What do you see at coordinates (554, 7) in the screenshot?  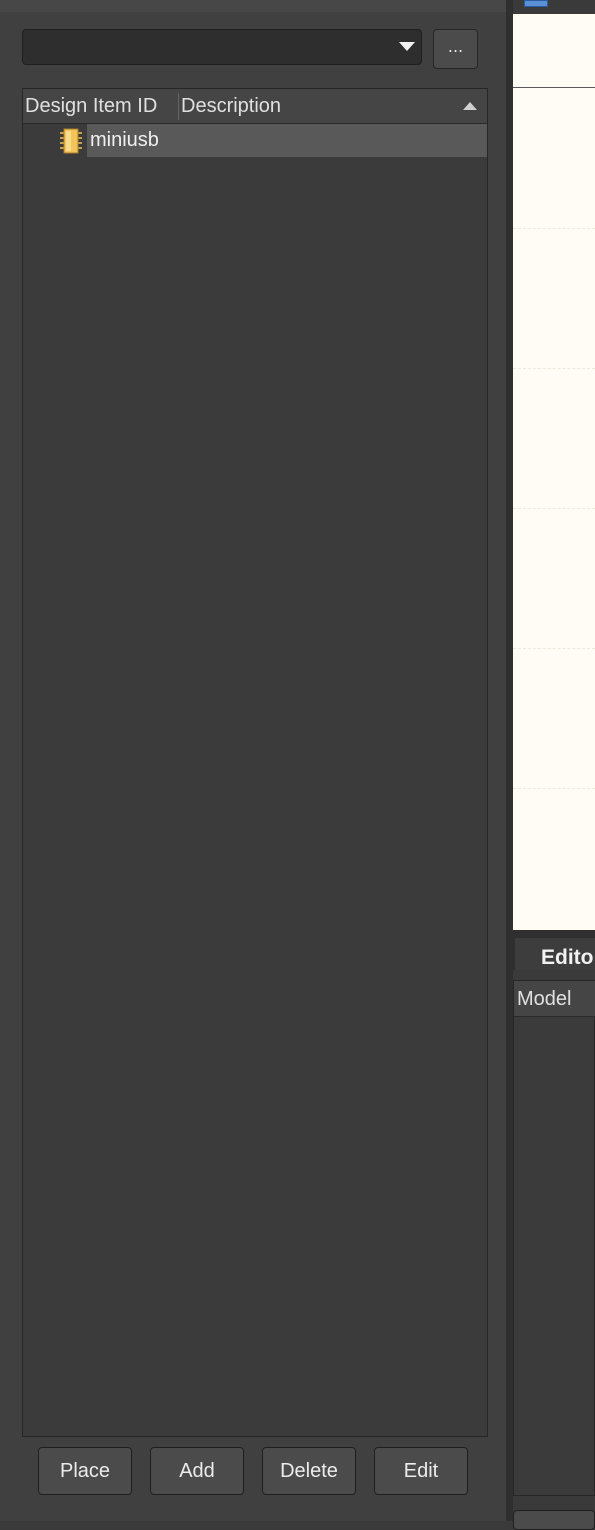 I see `document-tab-strip` at bounding box center [554, 7].